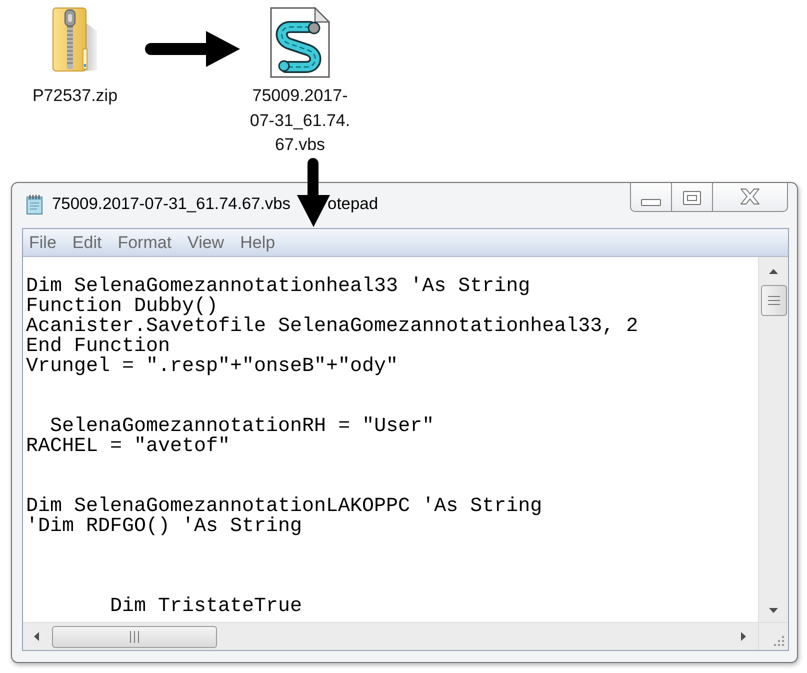 This screenshot has height=673, width=807. What do you see at coordinates (128, 446) in the screenshot?
I see `code-line: RACHEL = "avetof"` at bounding box center [128, 446].